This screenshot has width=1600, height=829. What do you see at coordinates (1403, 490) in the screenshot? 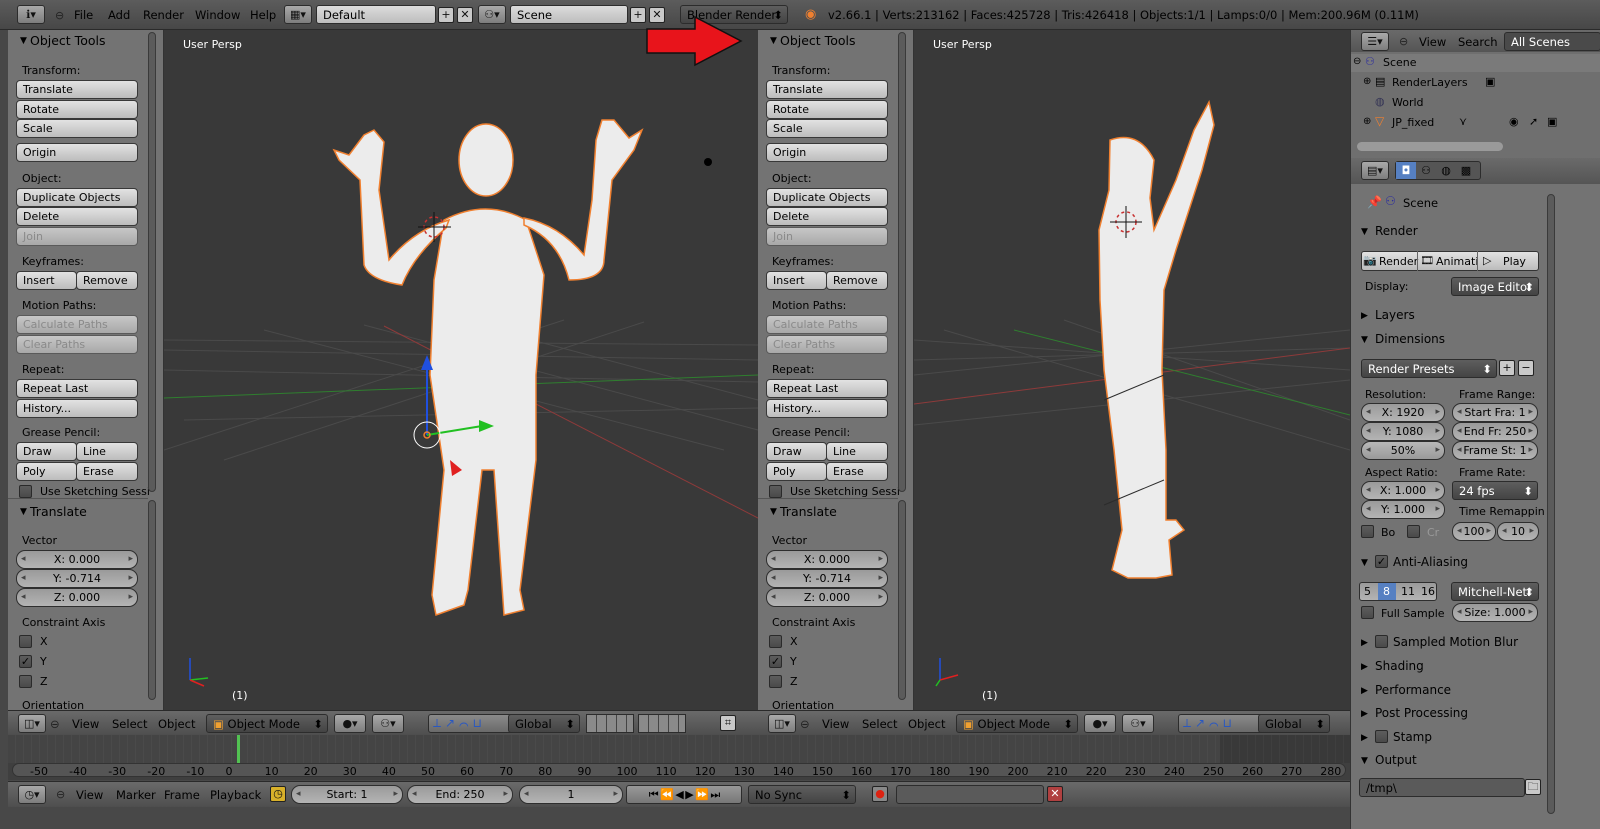
I see `aspect-x-field: X: 1.000` at bounding box center [1403, 490].